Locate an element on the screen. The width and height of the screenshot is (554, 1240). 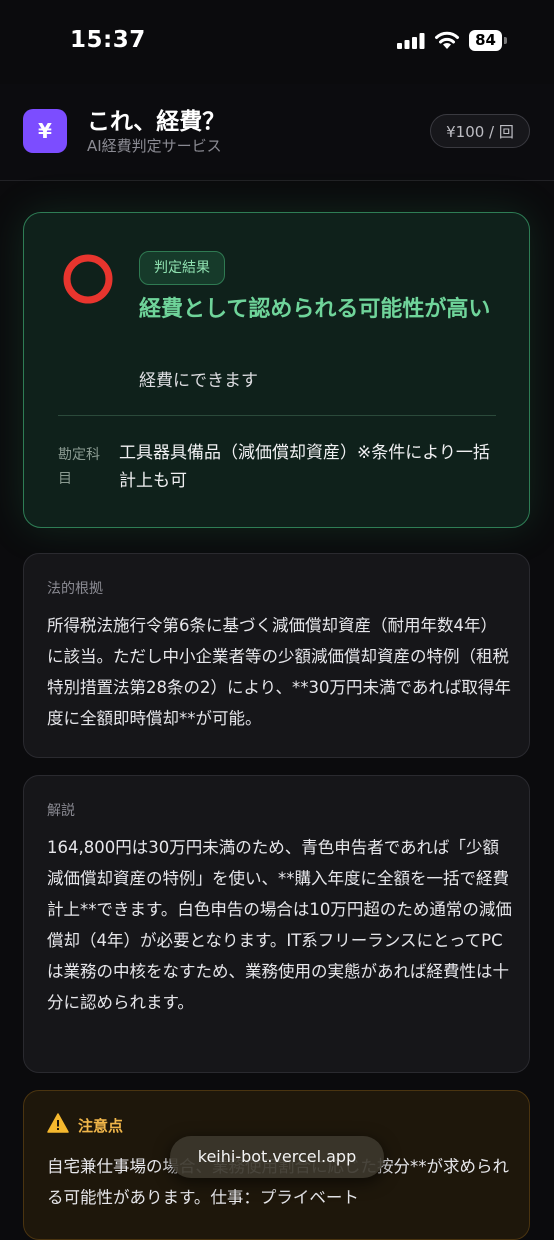
result-badge: 判定結果 is located at coordinates (182, 268).